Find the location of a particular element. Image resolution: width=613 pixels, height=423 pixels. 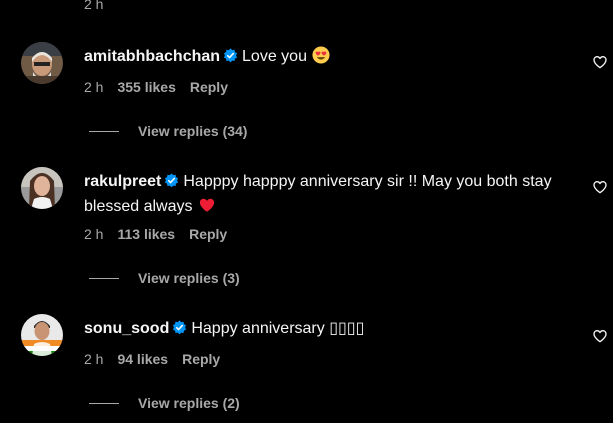

view-replies-label: View replies (34) is located at coordinates (193, 131).